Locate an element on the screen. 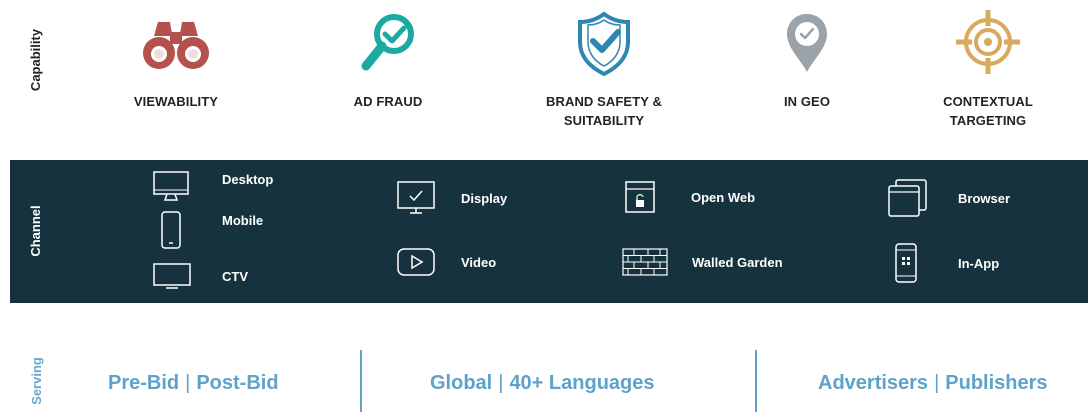 Image resolution: width=1088 pixels, height=415 pixels. capability-label: BRAND SAFETY & is located at coordinates (603, 101).